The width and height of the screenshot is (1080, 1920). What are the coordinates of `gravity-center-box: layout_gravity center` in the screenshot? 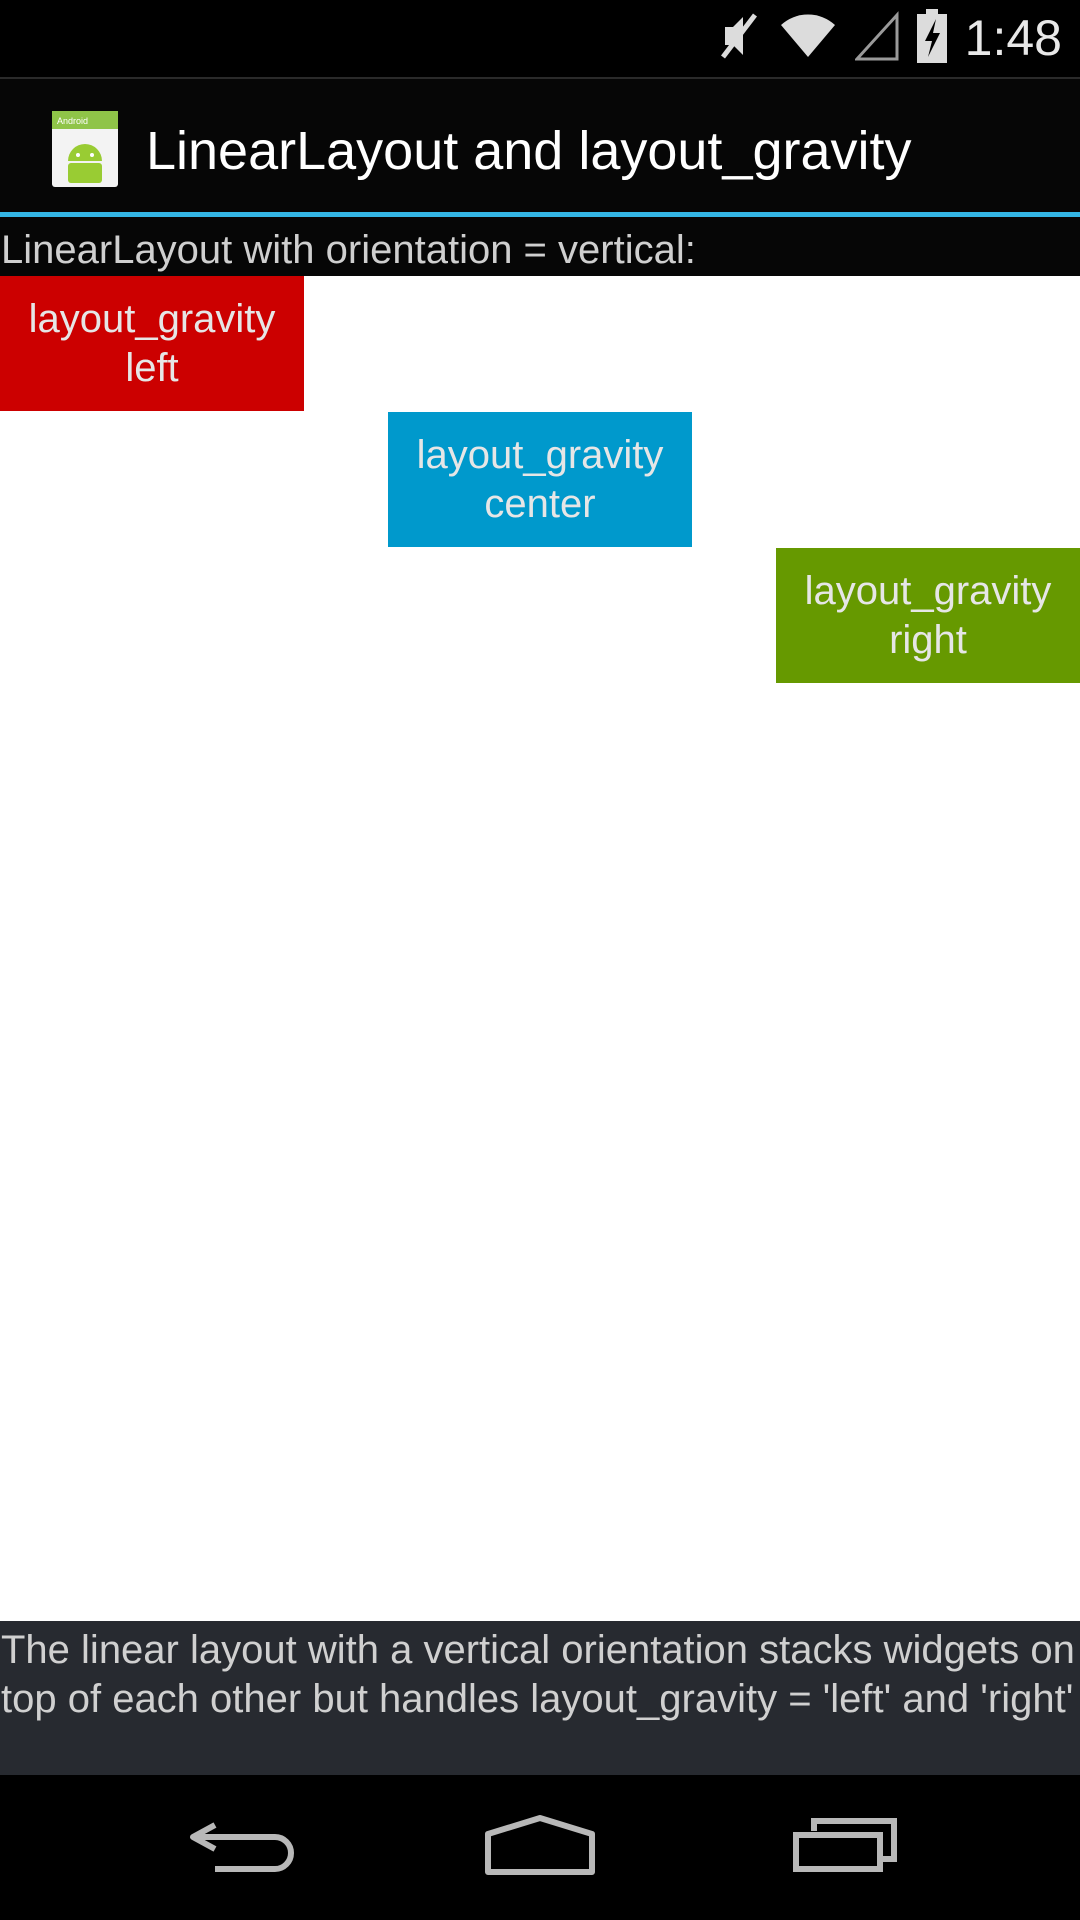 It's located at (540, 479).